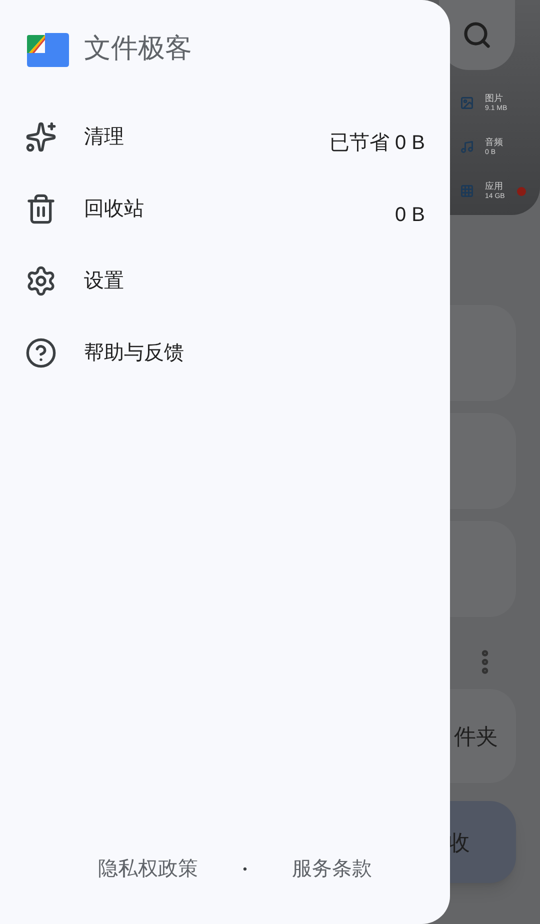 The height and width of the screenshot is (924, 540). Describe the element at coordinates (114, 209) in the screenshot. I see `drawer-item-label: 回收站` at that location.